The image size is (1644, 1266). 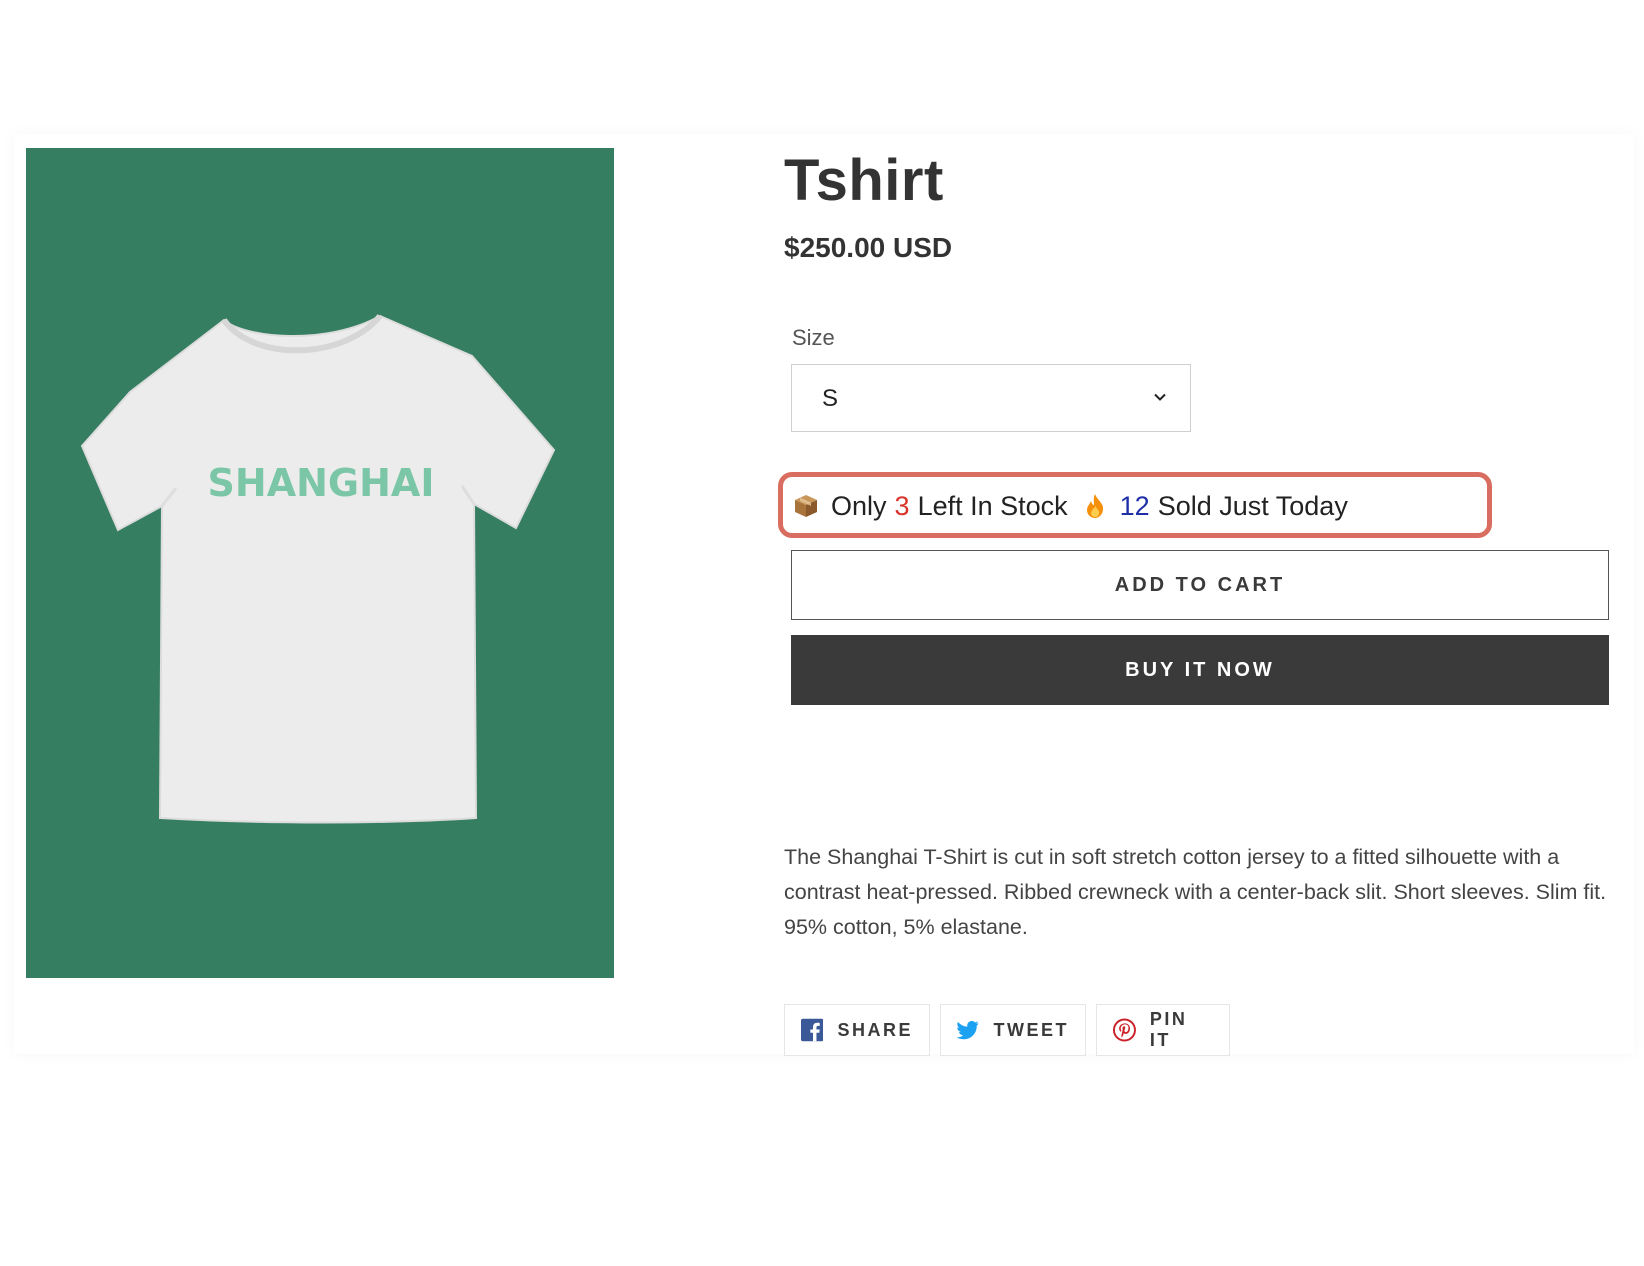 I want to click on sold-count: 12, so click(x=1134, y=505).